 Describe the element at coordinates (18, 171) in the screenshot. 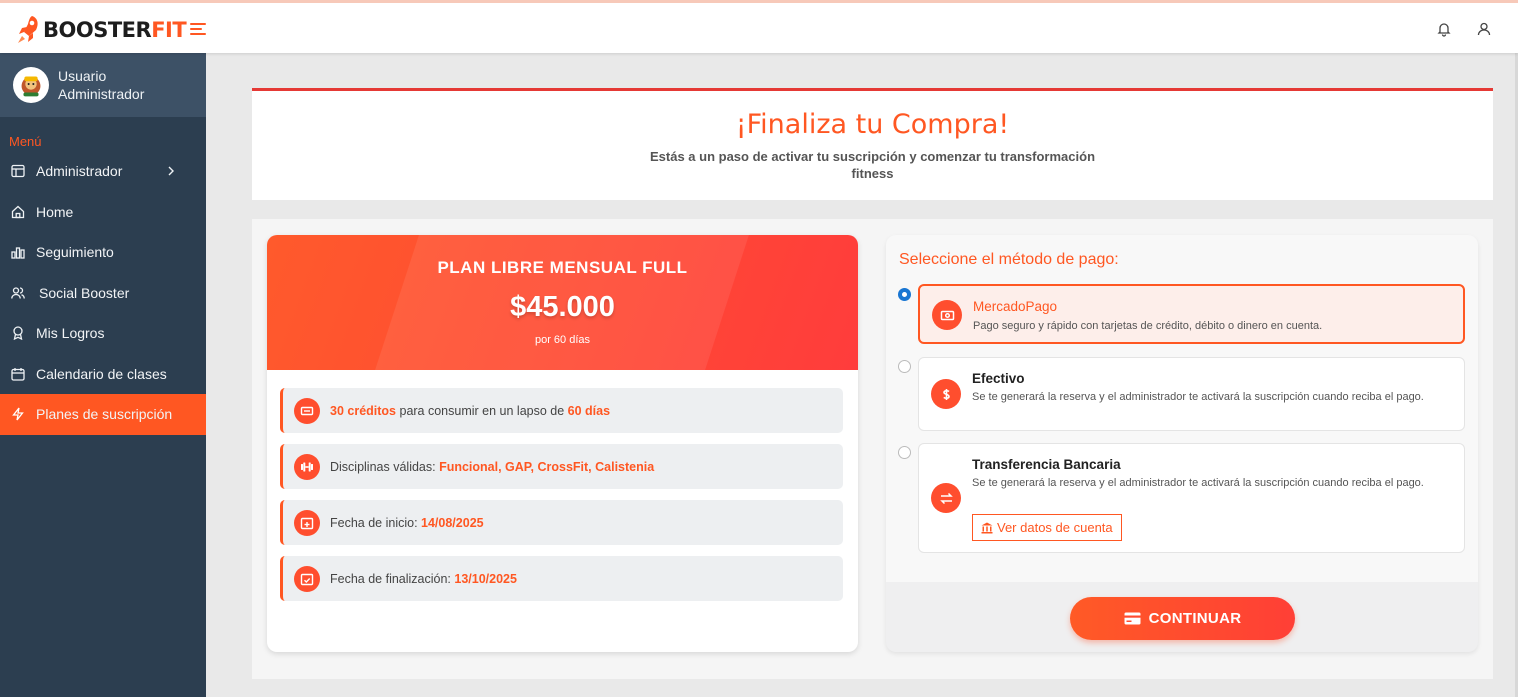

I see `layout-icon` at that location.